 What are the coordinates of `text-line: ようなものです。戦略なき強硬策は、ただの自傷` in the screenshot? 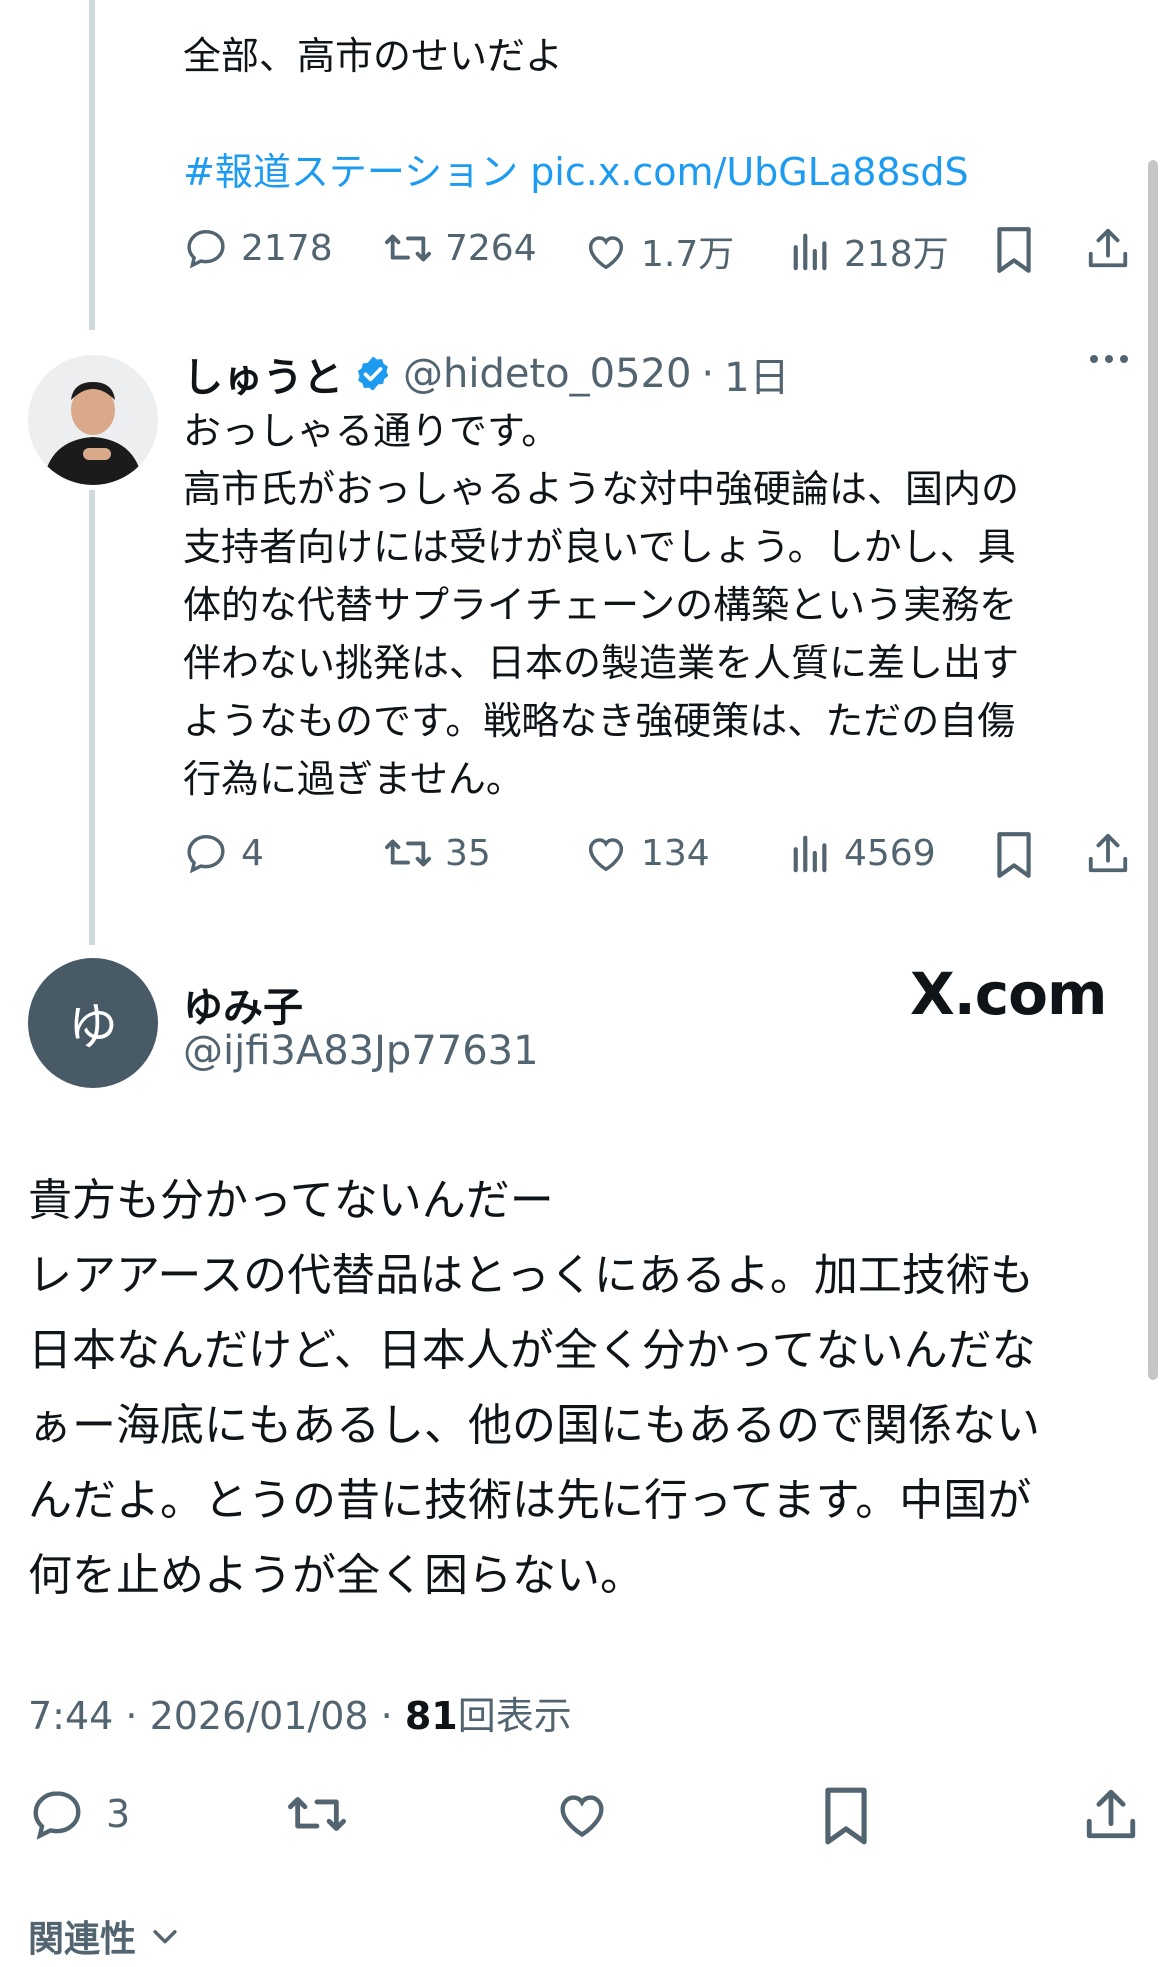 It's located at (599, 721).